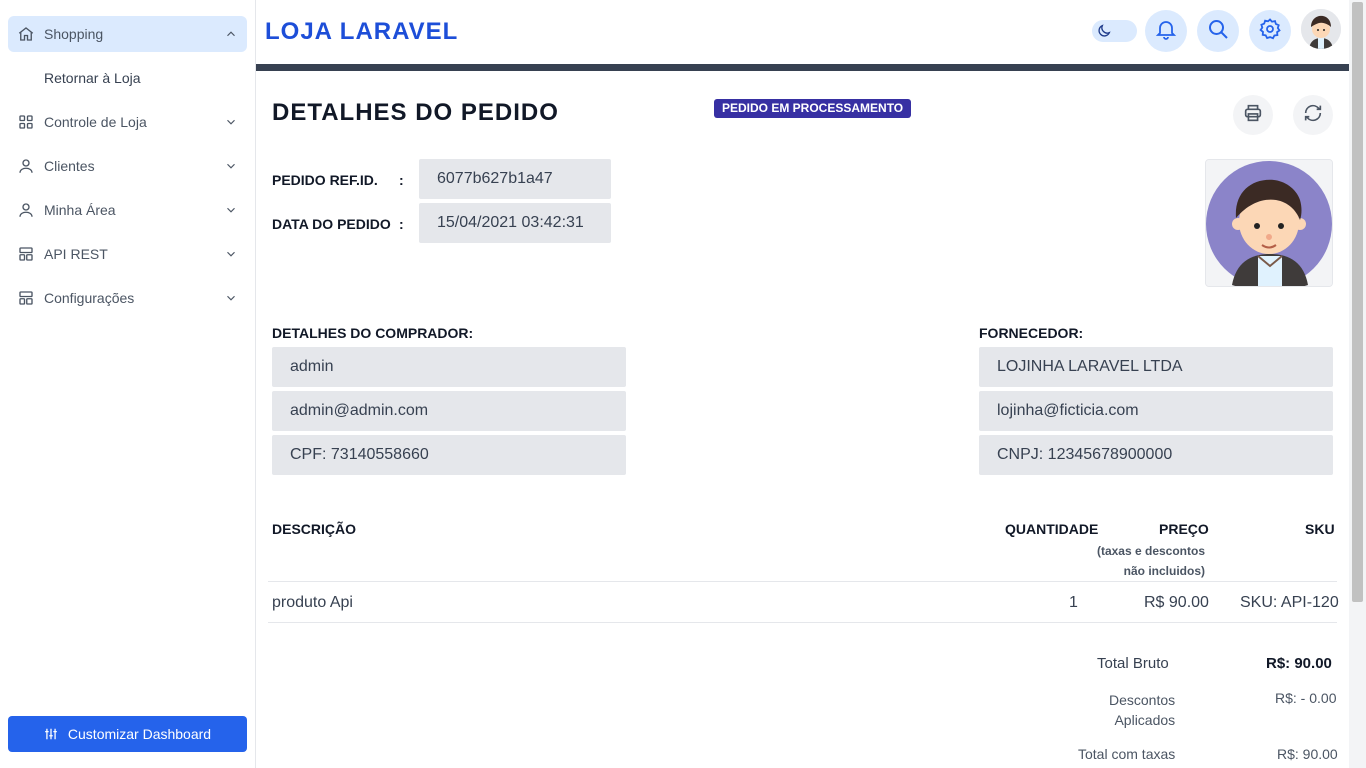  Describe the element at coordinates (314, 529) in the screenshot. I see `column-header-description: DESCRIÇÃO` at that location.